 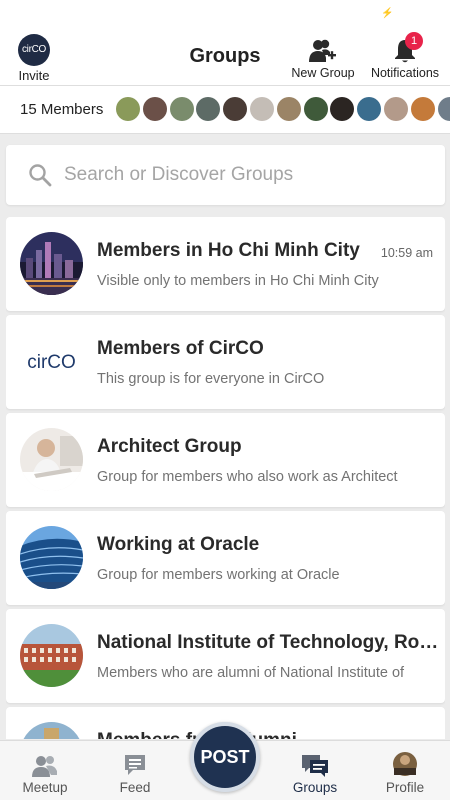 I want to click on group-avatar-architect, so click(x=51, y=459).